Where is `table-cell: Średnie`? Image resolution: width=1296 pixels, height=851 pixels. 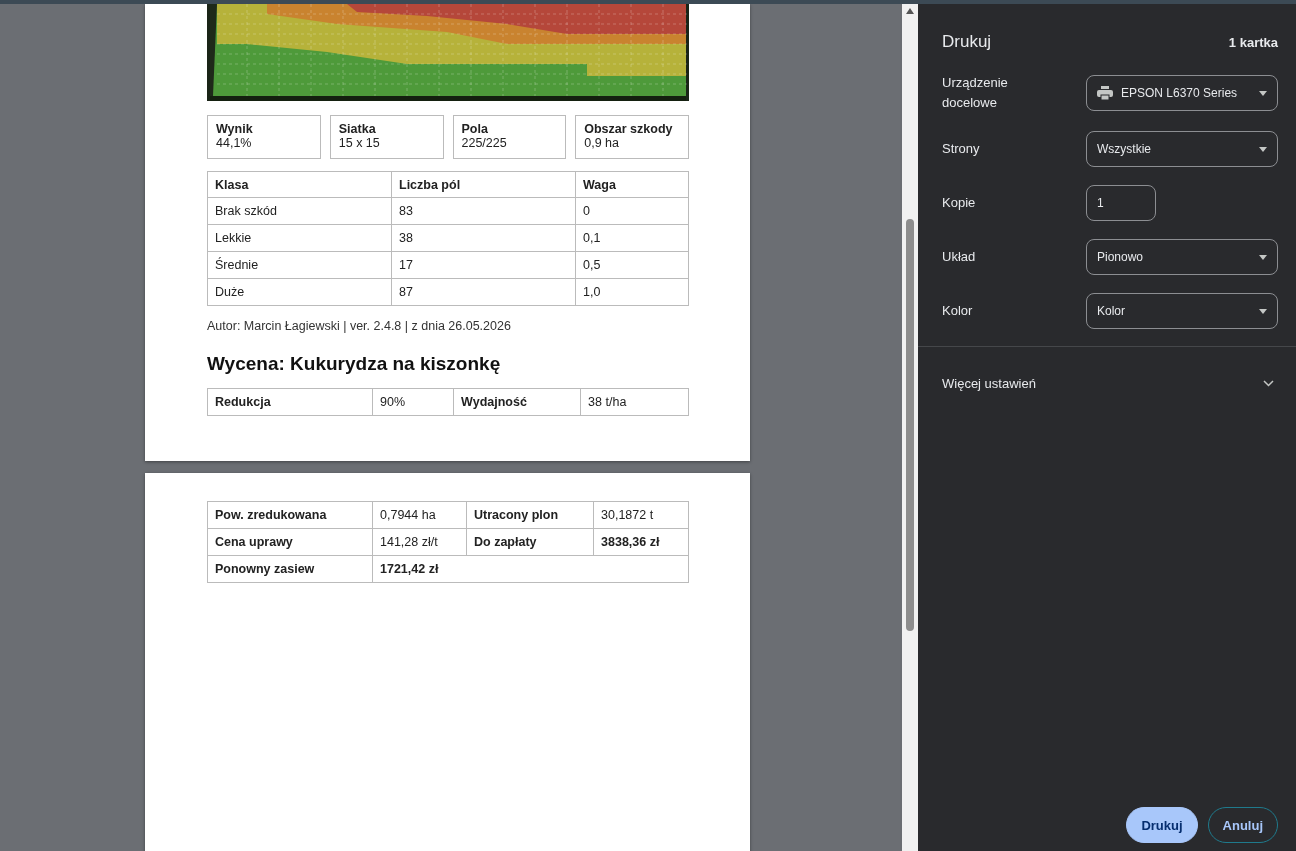
table-cell: Średnie is located at coordinates (299, 265).